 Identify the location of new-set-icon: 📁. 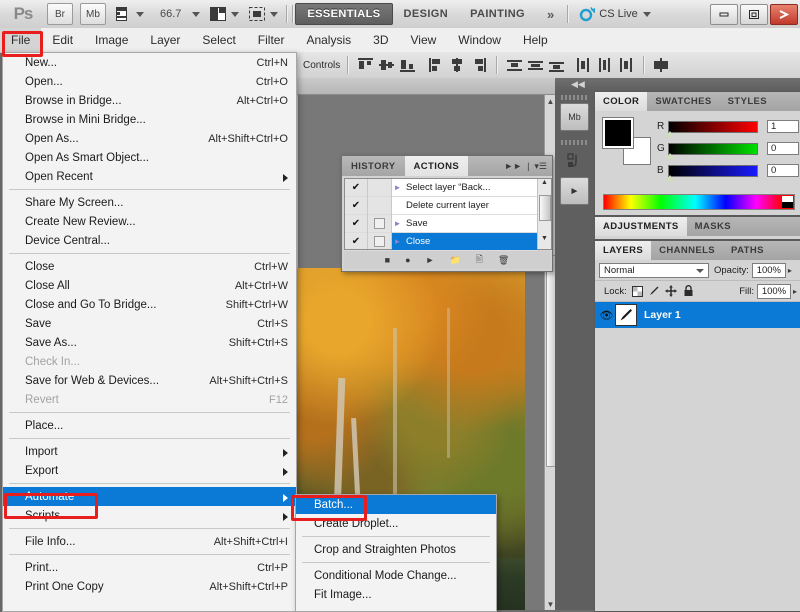
(454, 260).